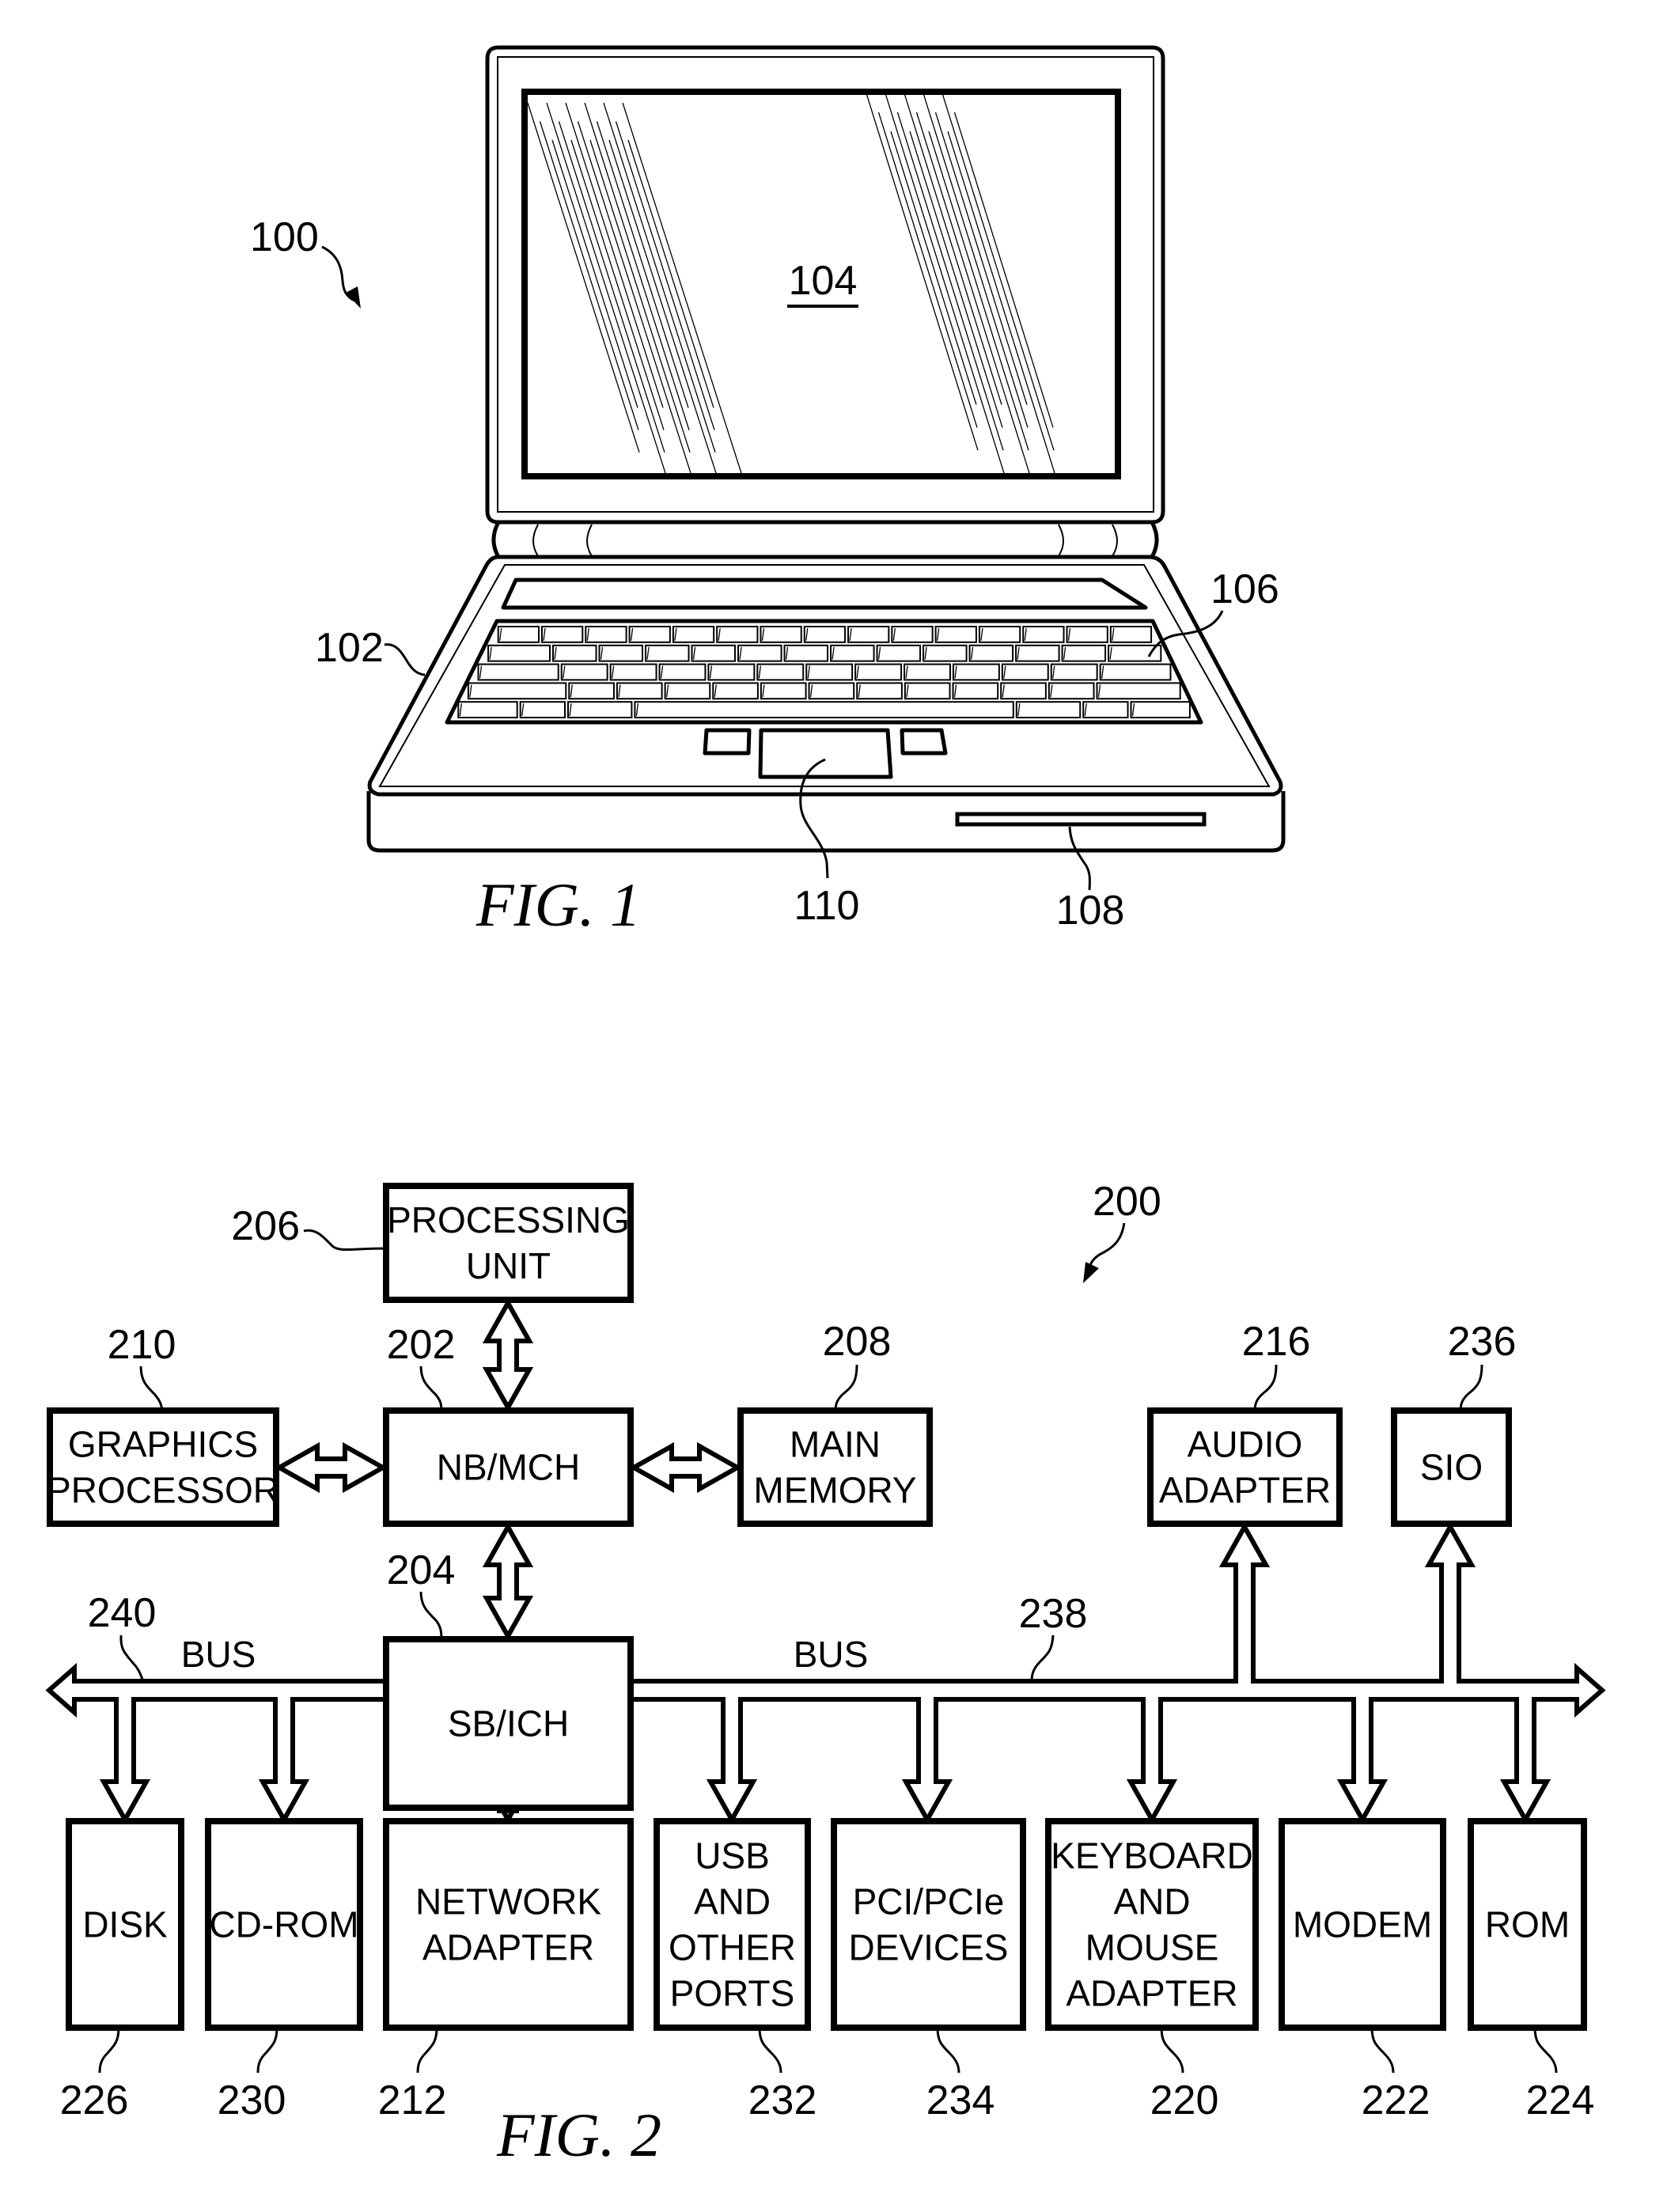  What do you see at coordinates (1107, 1247) in the screenshot?
I see `ref-200-arrow-curve` at bounding box center [1107, 1247].